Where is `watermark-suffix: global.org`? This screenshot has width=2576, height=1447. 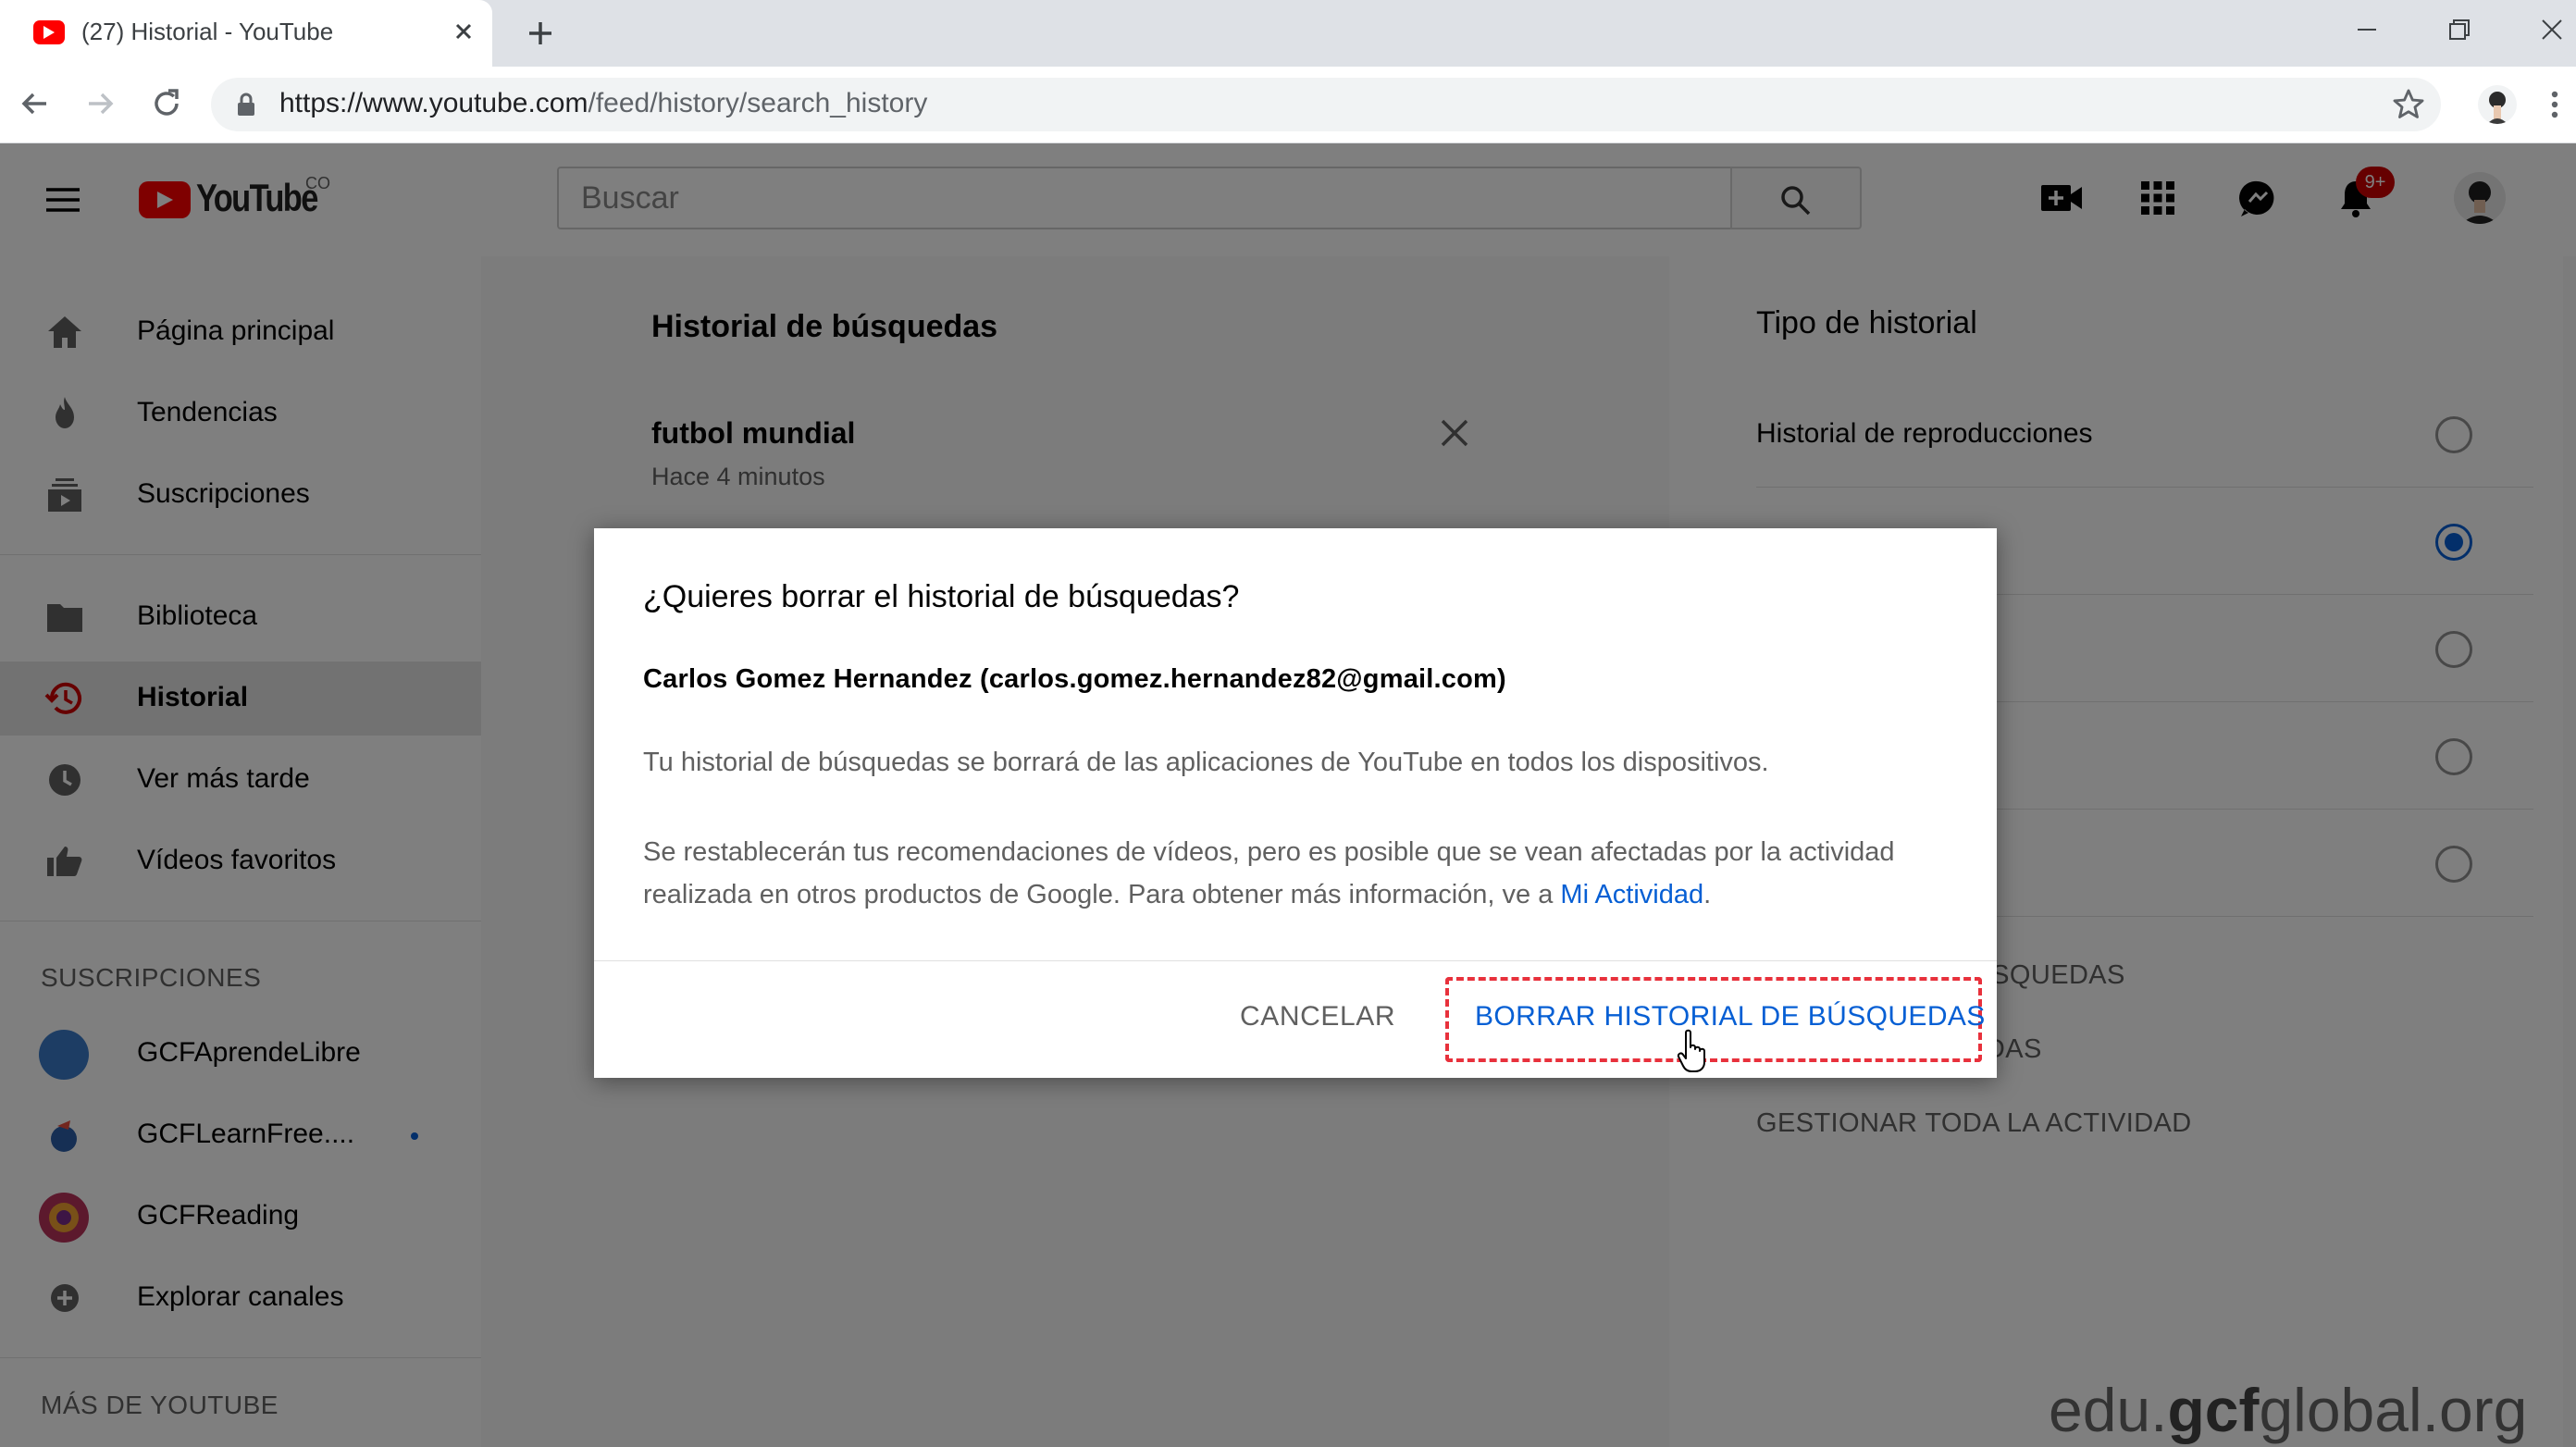 watermark-suffix: global.org is located at coordinates (2394, 1410).